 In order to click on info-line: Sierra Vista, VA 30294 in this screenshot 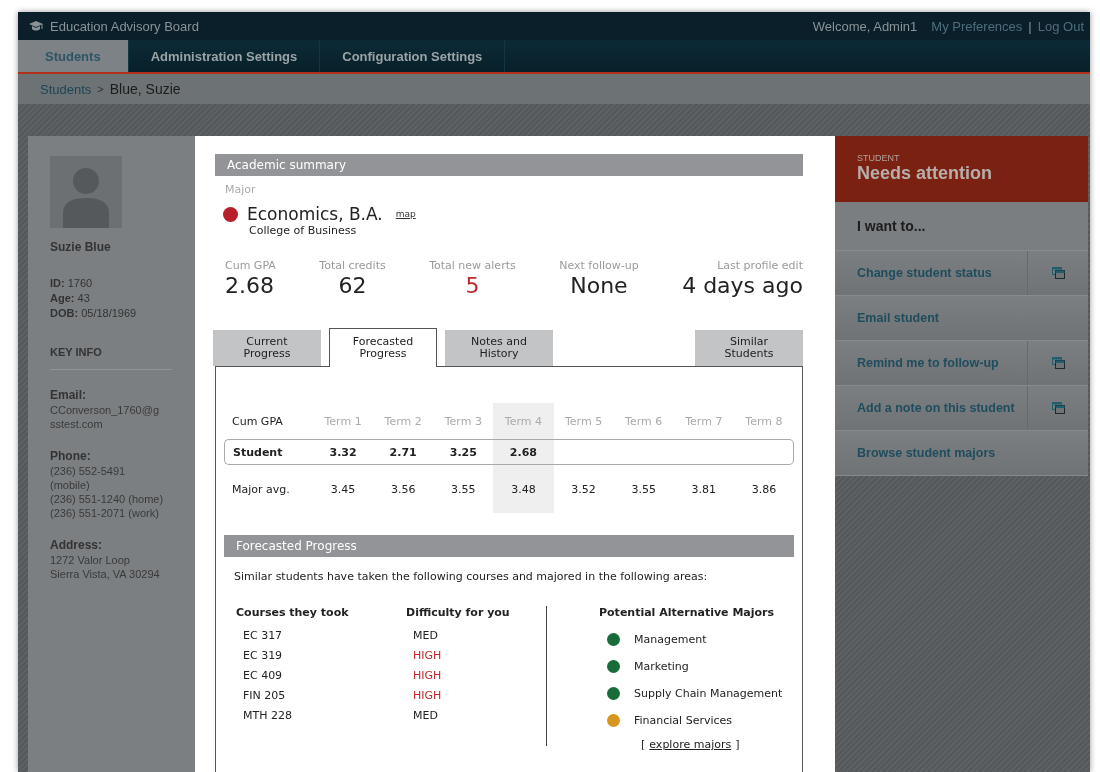, I will do `click(105, 574)`.